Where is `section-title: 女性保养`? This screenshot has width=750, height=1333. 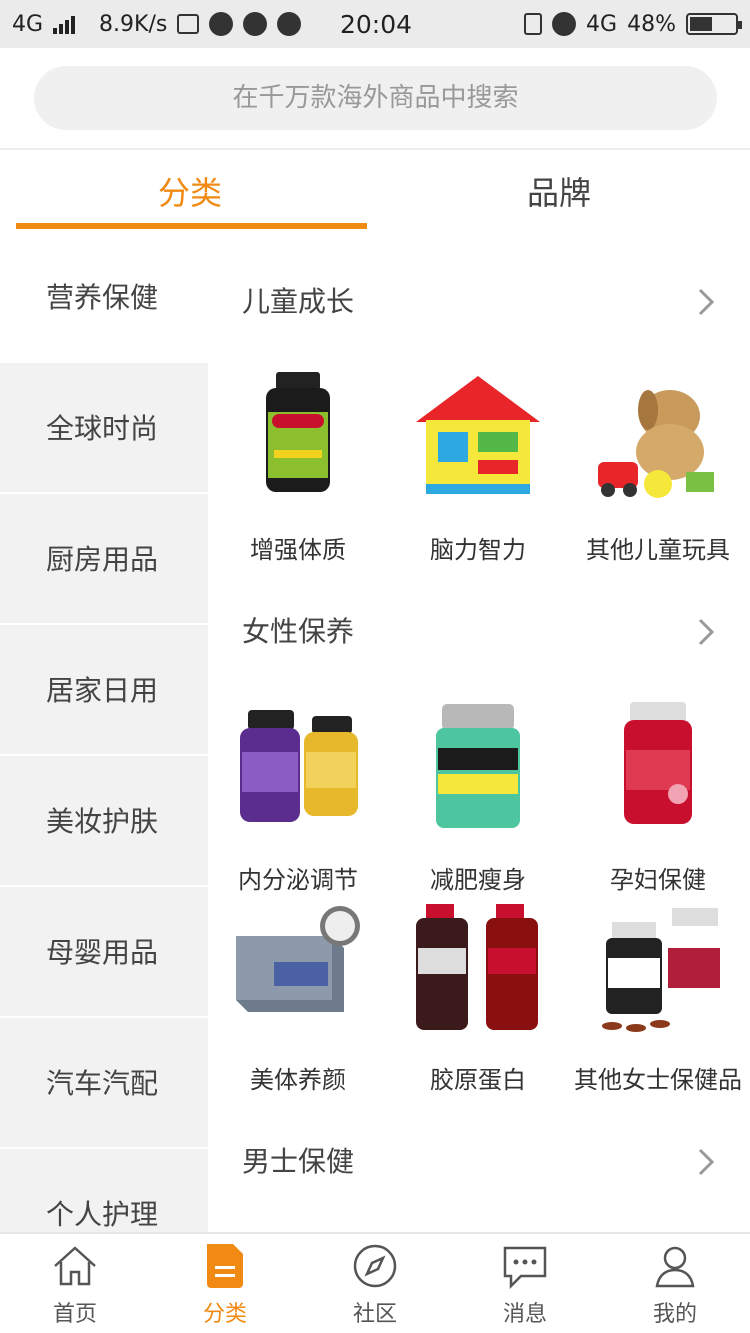 section-title: 女性保养 is located at coordinates (298, 631).